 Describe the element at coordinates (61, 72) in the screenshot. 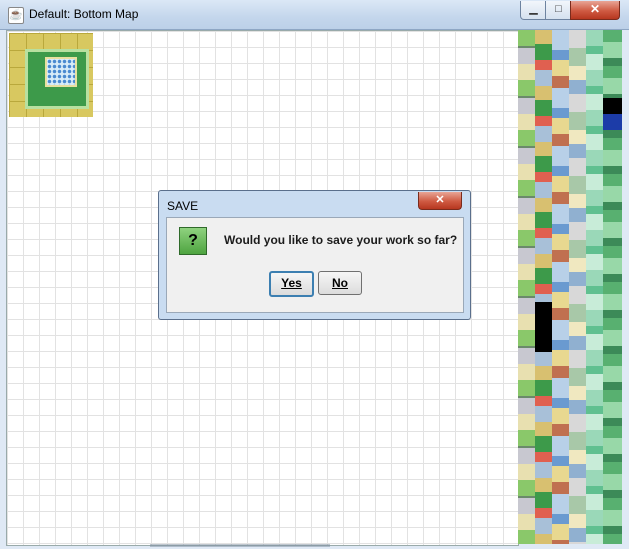

I see `map-window-tile` at that location.